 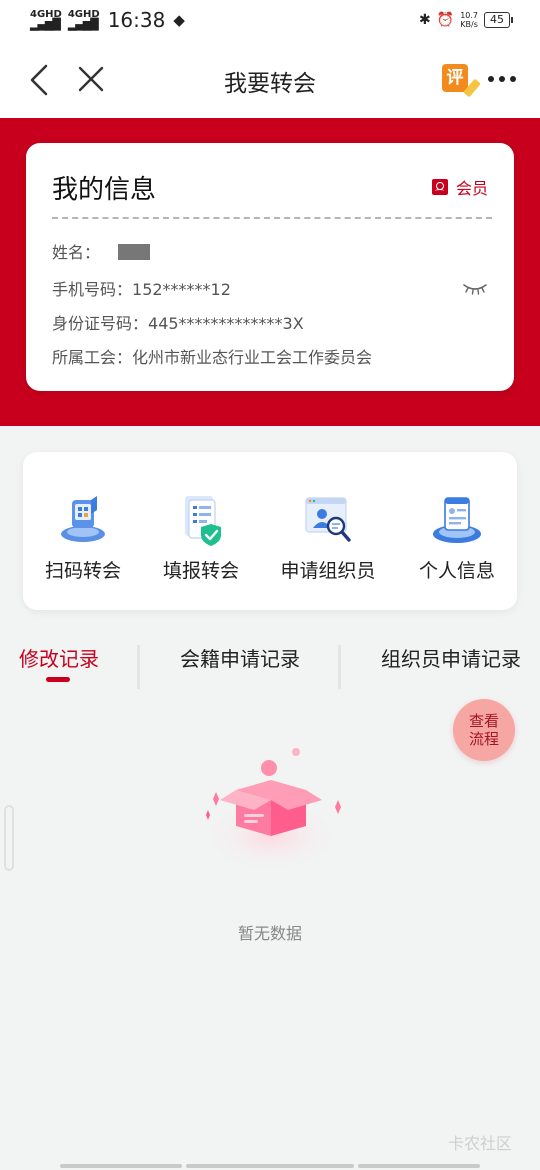 I want to click on network-speed: 10.7 KB/s, so click(x=469, y=20).